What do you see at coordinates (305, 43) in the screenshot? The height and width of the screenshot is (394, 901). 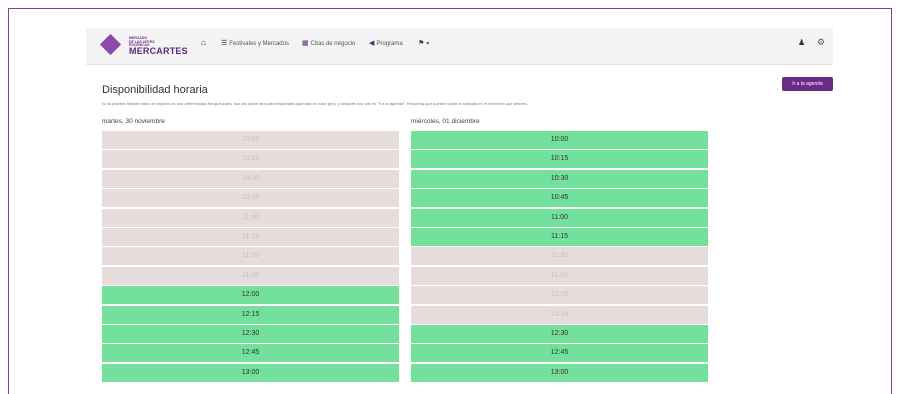 I see `calendar-icon: ▦` at bounding box center [305, 43].